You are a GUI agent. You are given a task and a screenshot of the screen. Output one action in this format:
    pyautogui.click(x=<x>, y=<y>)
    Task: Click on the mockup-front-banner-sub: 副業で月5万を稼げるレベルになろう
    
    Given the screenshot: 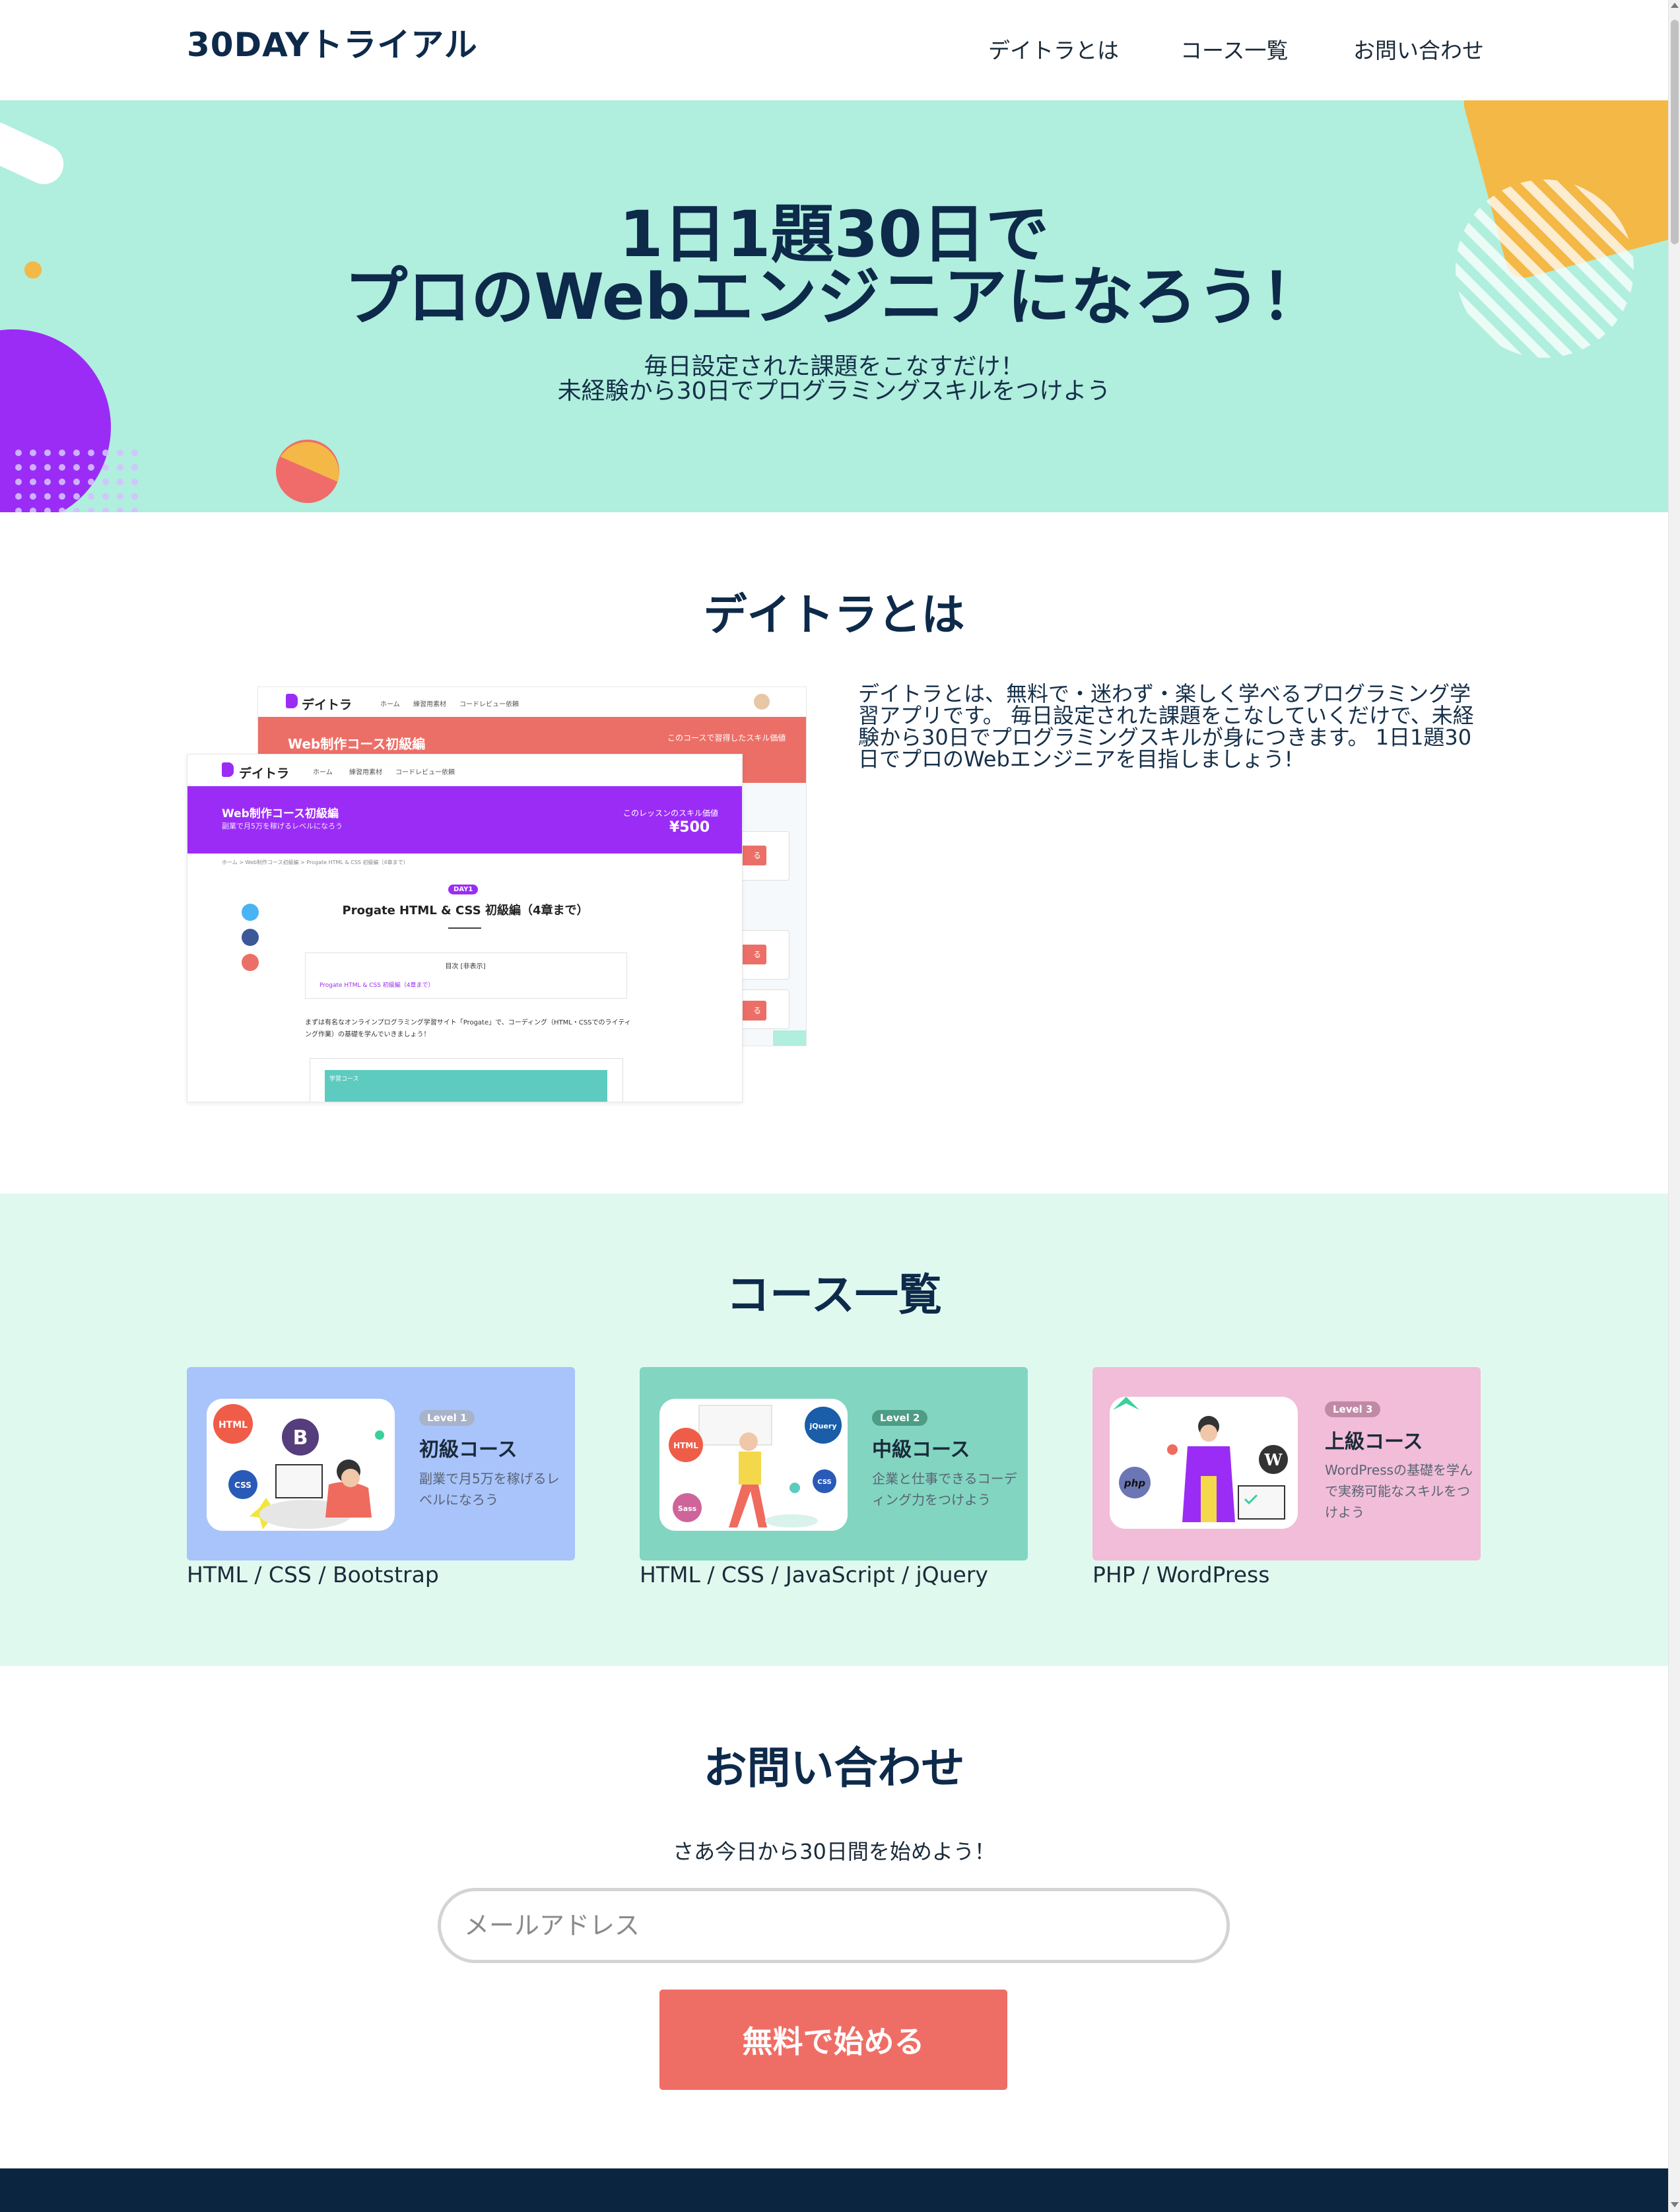 What is the action you would take?
    pyautogui.click(x=282, y=826)
    